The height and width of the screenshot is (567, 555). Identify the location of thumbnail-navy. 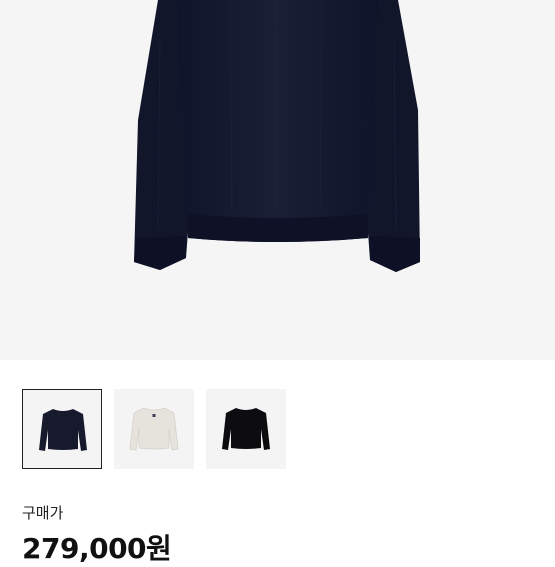
(62, 429).